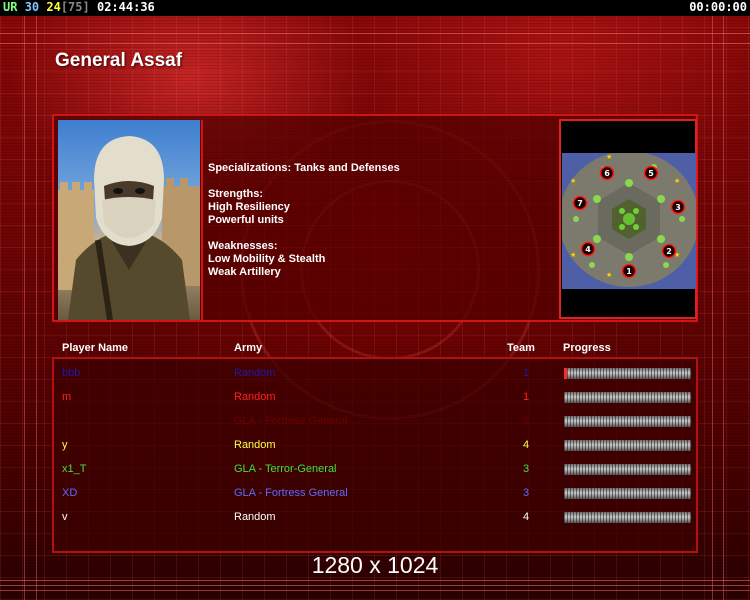  What do you see at coordinates (235, 194) in the screenshot?
I see `strengths-heading: Strengths:` at bounding box center [235, 194].